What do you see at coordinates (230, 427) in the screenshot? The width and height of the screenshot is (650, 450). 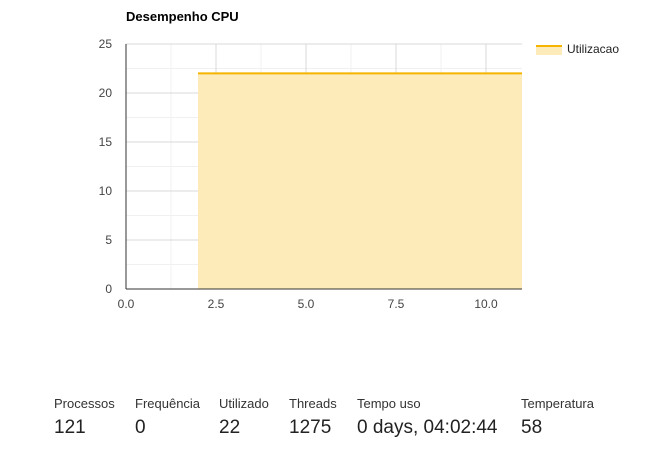 I see `stat-value: 22` at bounding box center [230, 427].